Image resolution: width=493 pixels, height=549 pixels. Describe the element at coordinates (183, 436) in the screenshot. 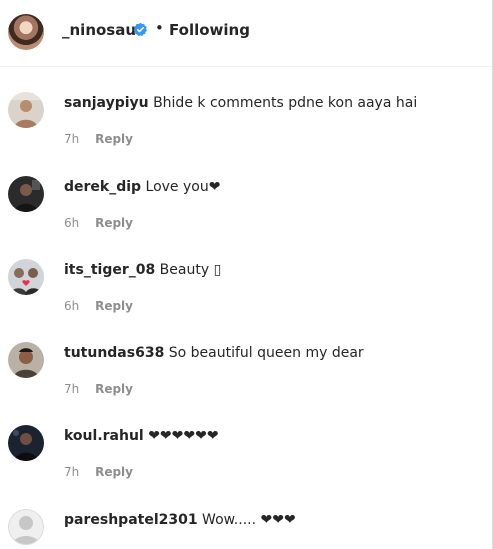

I see `comment-text: ❤❤❤❤❤❤` at that location.